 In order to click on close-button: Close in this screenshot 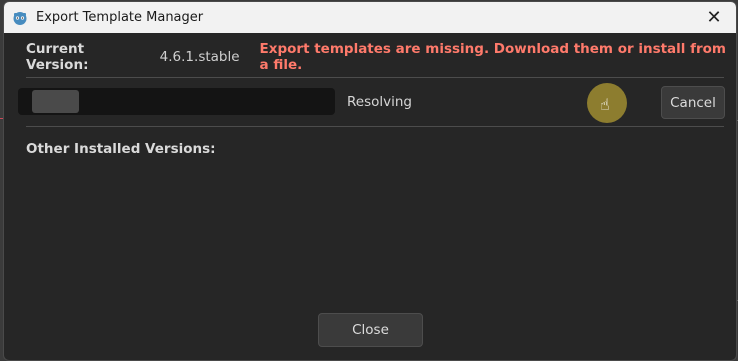, I will do `click(370, 330)`.